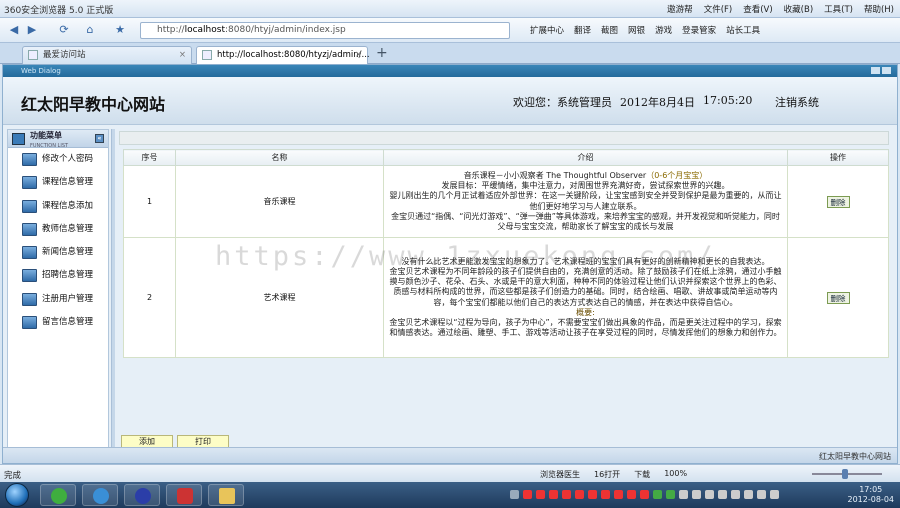 This screenshot has width=900, height=508. Describe the element at coordinates (32, 30) in the screenshot. I see `forward-arrow-icon: ▶` at that location.